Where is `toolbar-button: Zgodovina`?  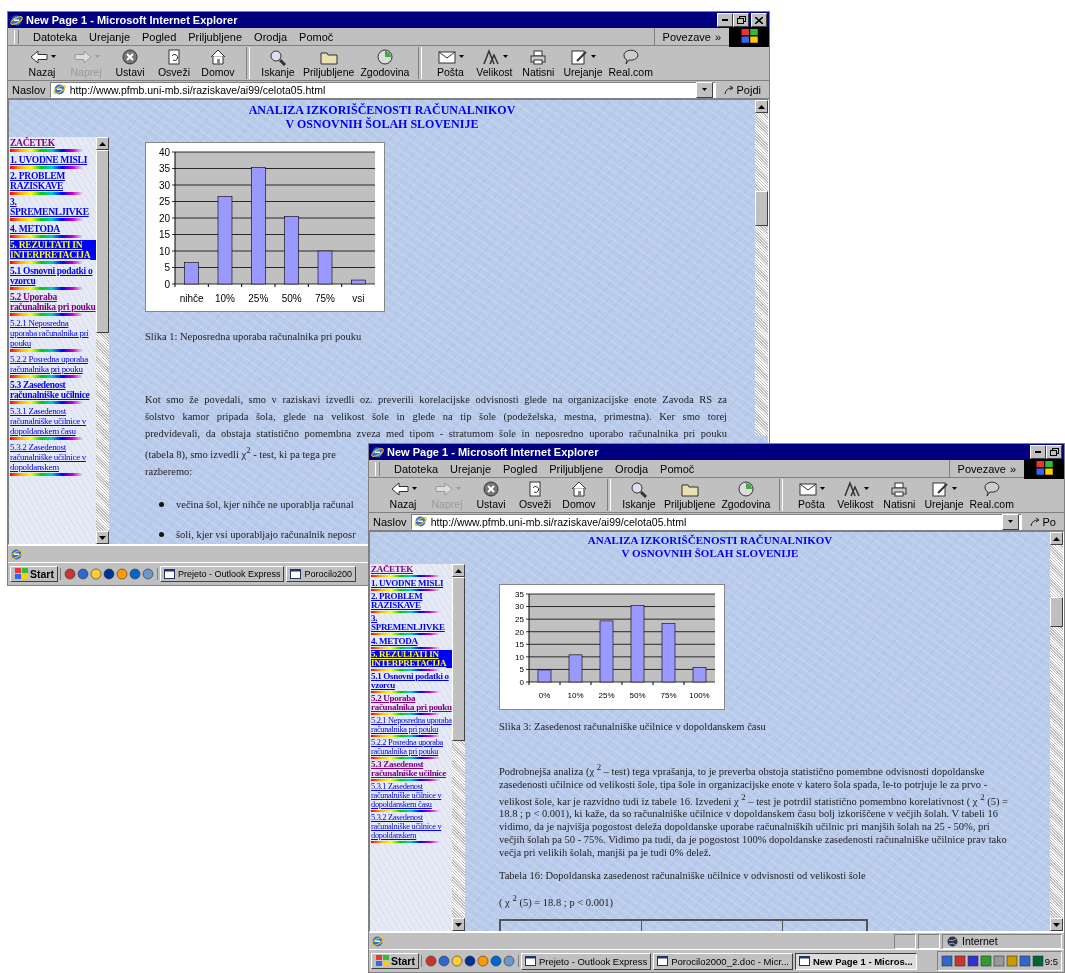
toolbar-button: Zgodovina is located at coordinates (385, 63).